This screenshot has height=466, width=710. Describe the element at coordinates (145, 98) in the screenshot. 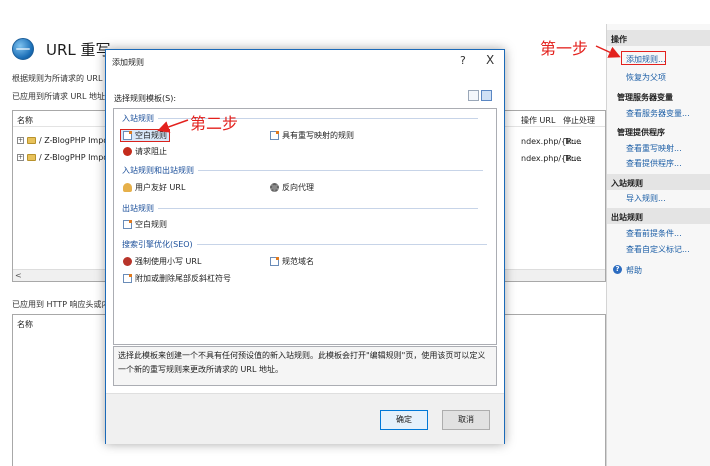

I see `select-template-label: 选择规则模板(S):` at that location.